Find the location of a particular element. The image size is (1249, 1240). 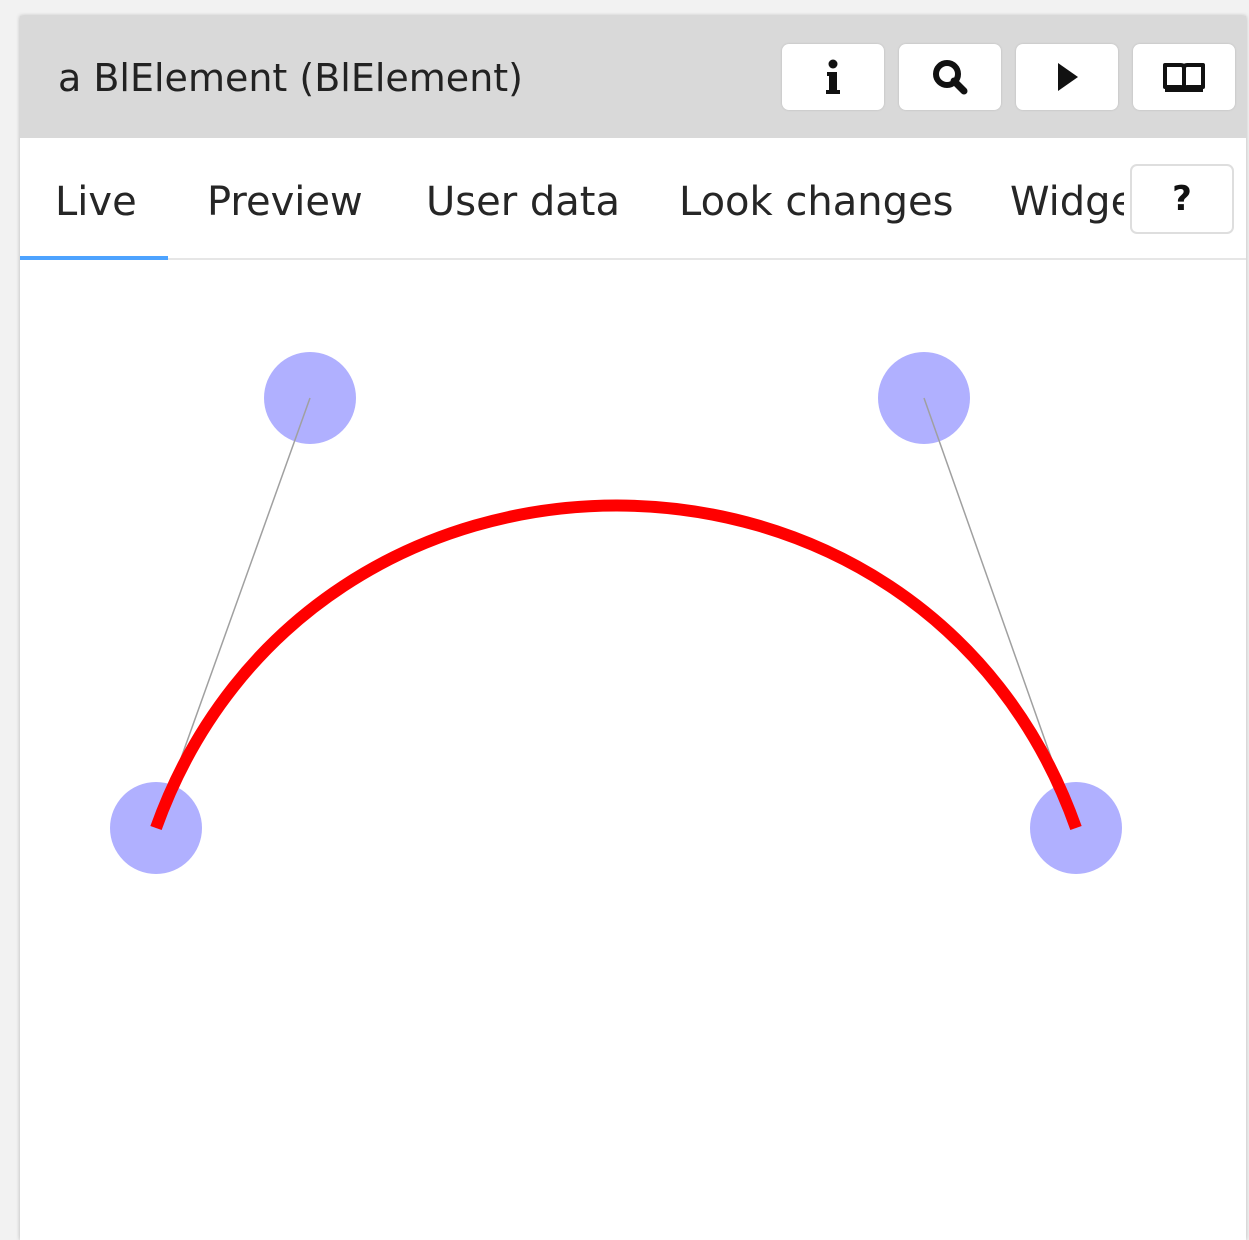

tab-widget: Widget is located at coordinates (1067, 202).